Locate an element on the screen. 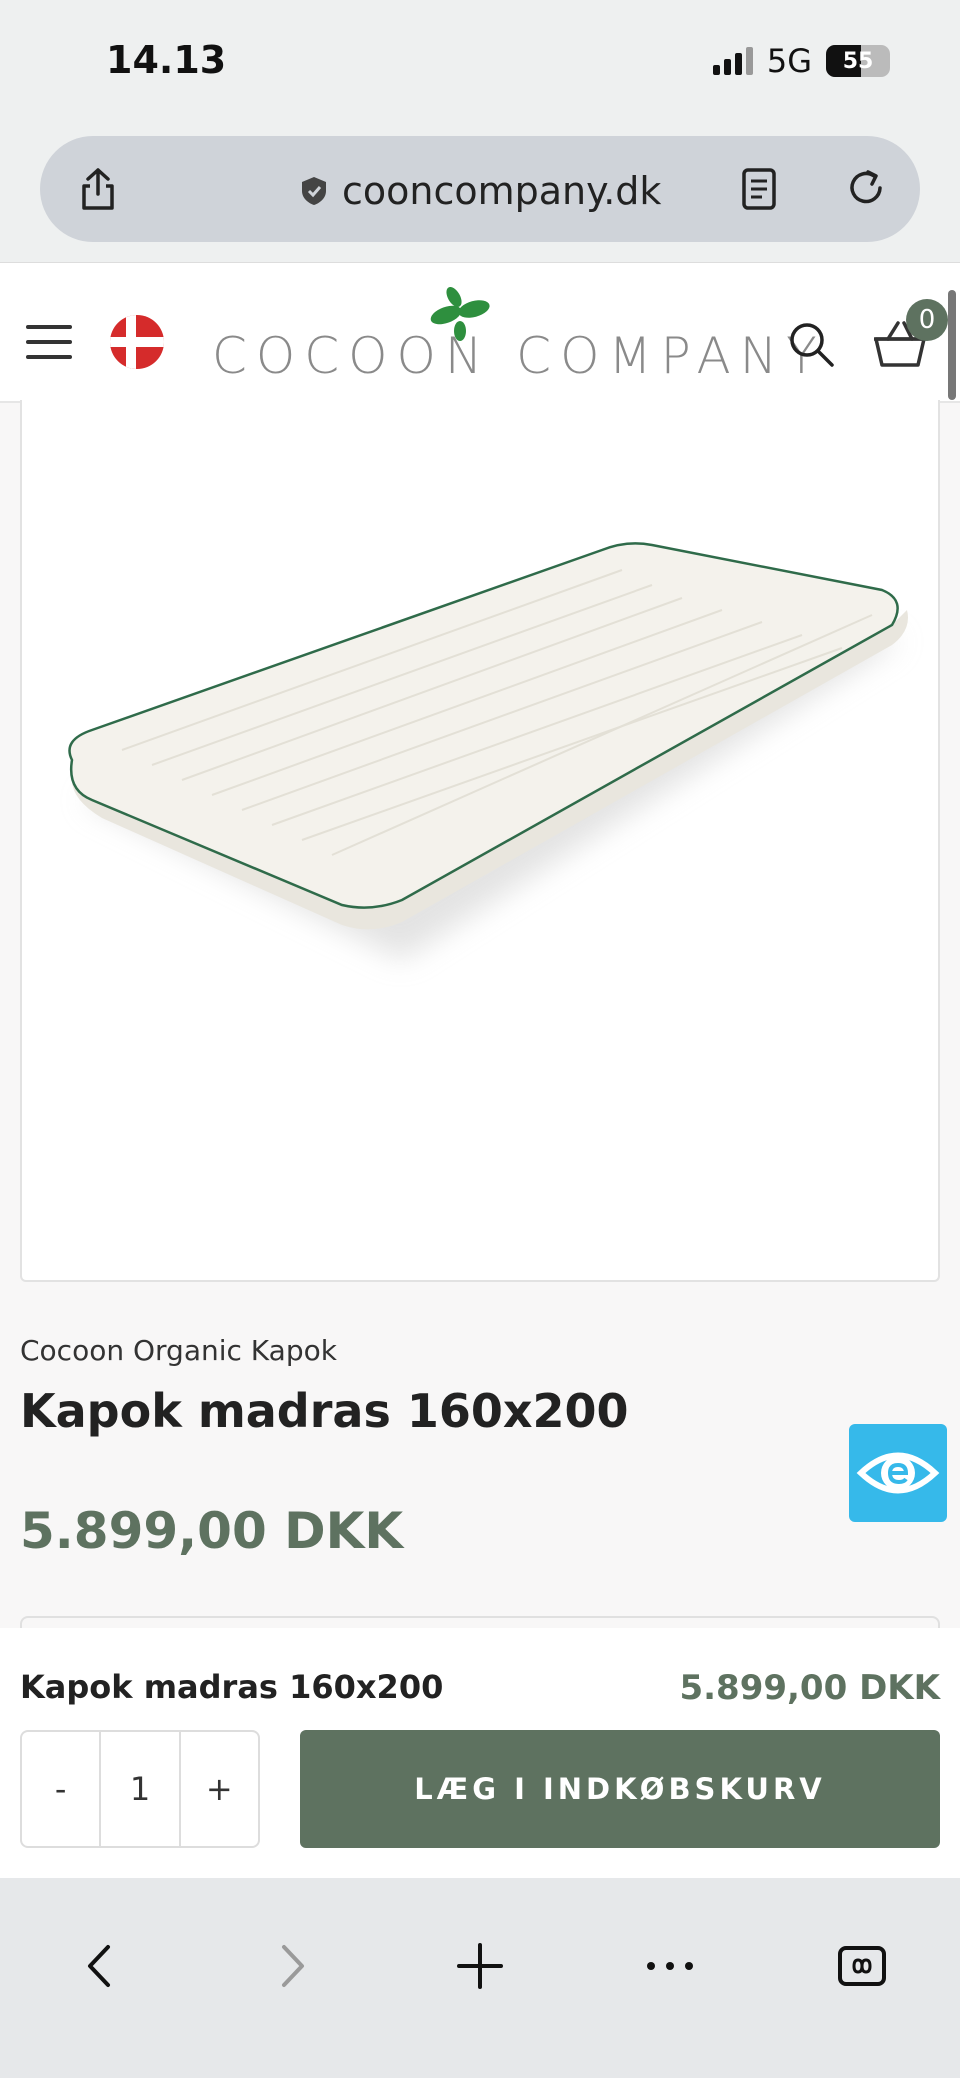  status-time: 14.13 is located at coordinates (166, 60).